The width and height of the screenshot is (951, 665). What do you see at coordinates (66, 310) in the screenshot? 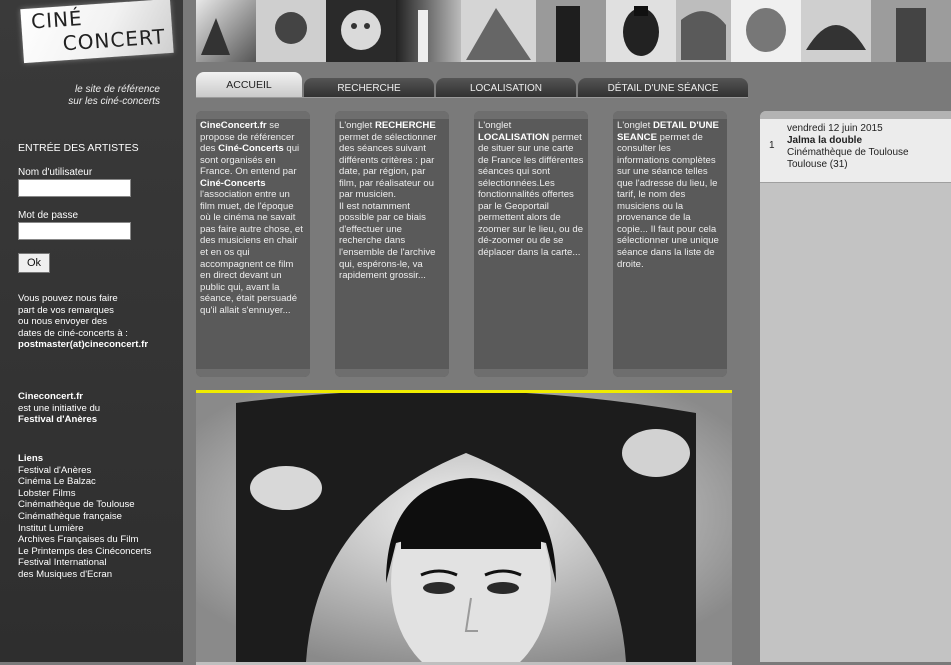
I see `contact-line: part de vos remarques` at bounding box center [66, 310].